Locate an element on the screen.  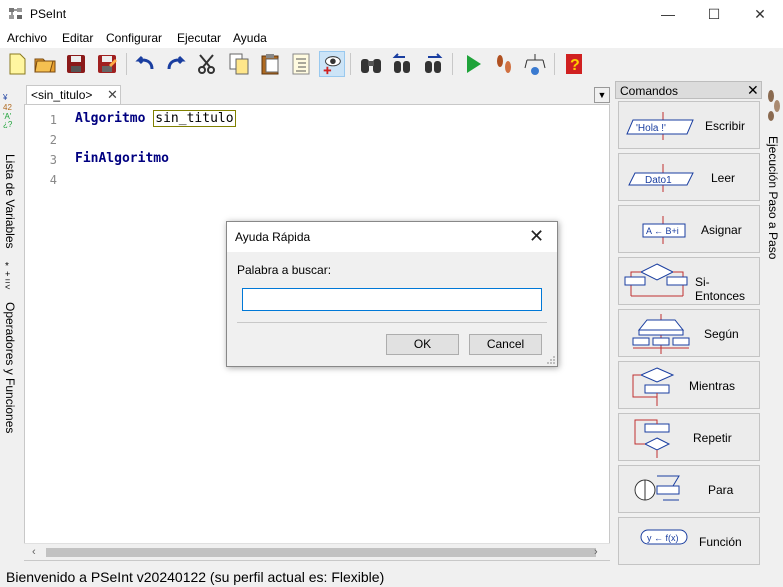
command-label: Leer is located at coordinates (723, 178).